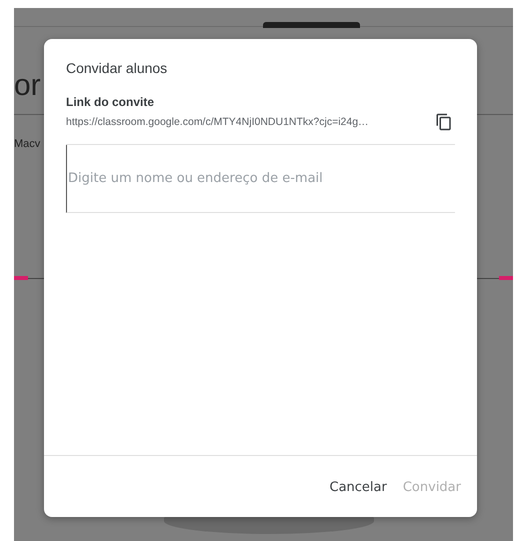 This screenshot has width=520, height=541. Describe the element at coordinates (260, 179) in the screenshot. I see `name-or-email-field: Digite um nome ou endereço de e-mail` at that location.